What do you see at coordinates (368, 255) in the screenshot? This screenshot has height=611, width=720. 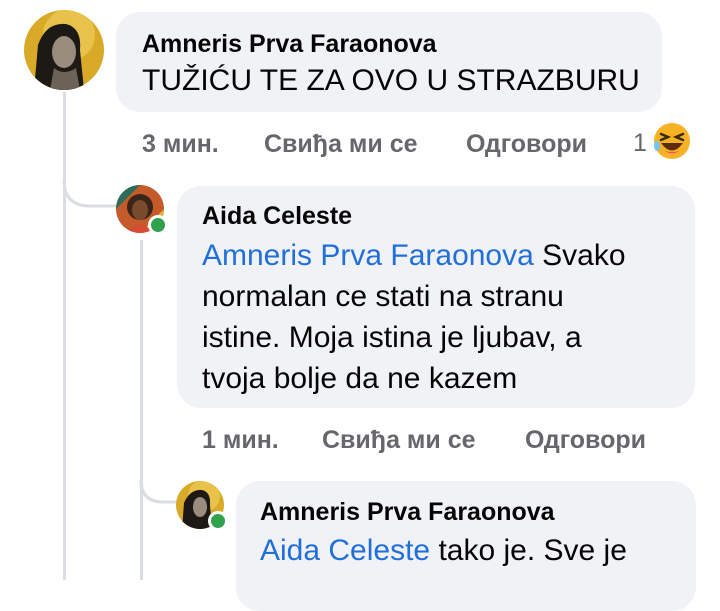 I see `mention-link: Amneris Prva Faraonova` at bounding box center [368, 255].